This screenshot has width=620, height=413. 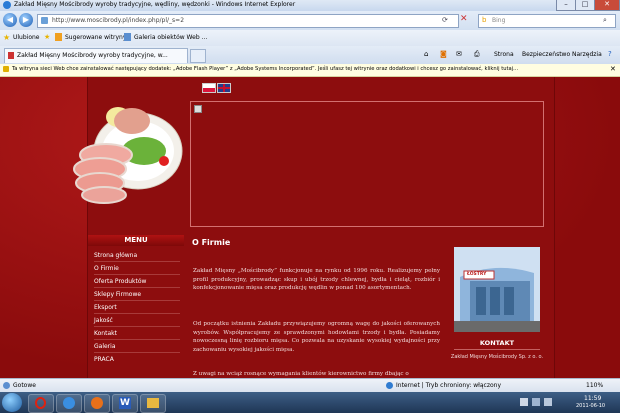 What do you see at coordinates (459, 54) in the screenshot?
I see `mail-icon: ✉` at bounding box center [459, 54].